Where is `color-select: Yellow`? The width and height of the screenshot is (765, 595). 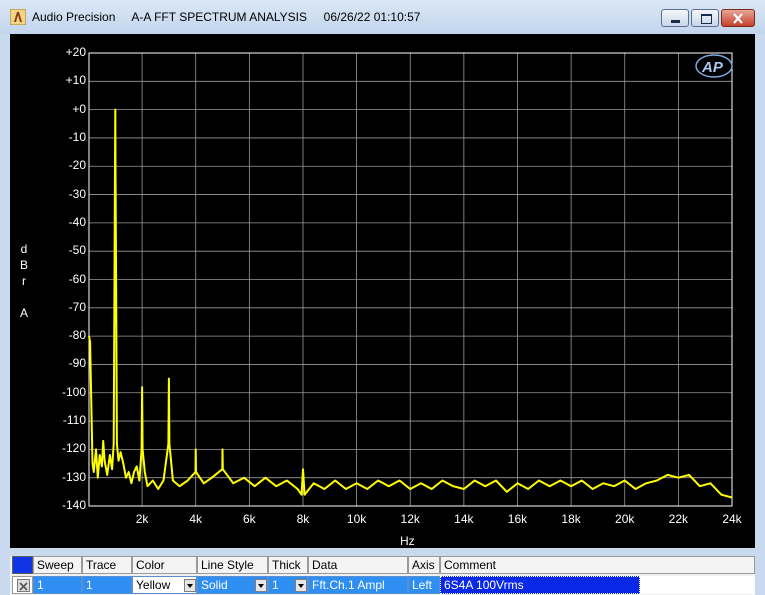
color-select: Yellow is located at coordinates (164, 585).